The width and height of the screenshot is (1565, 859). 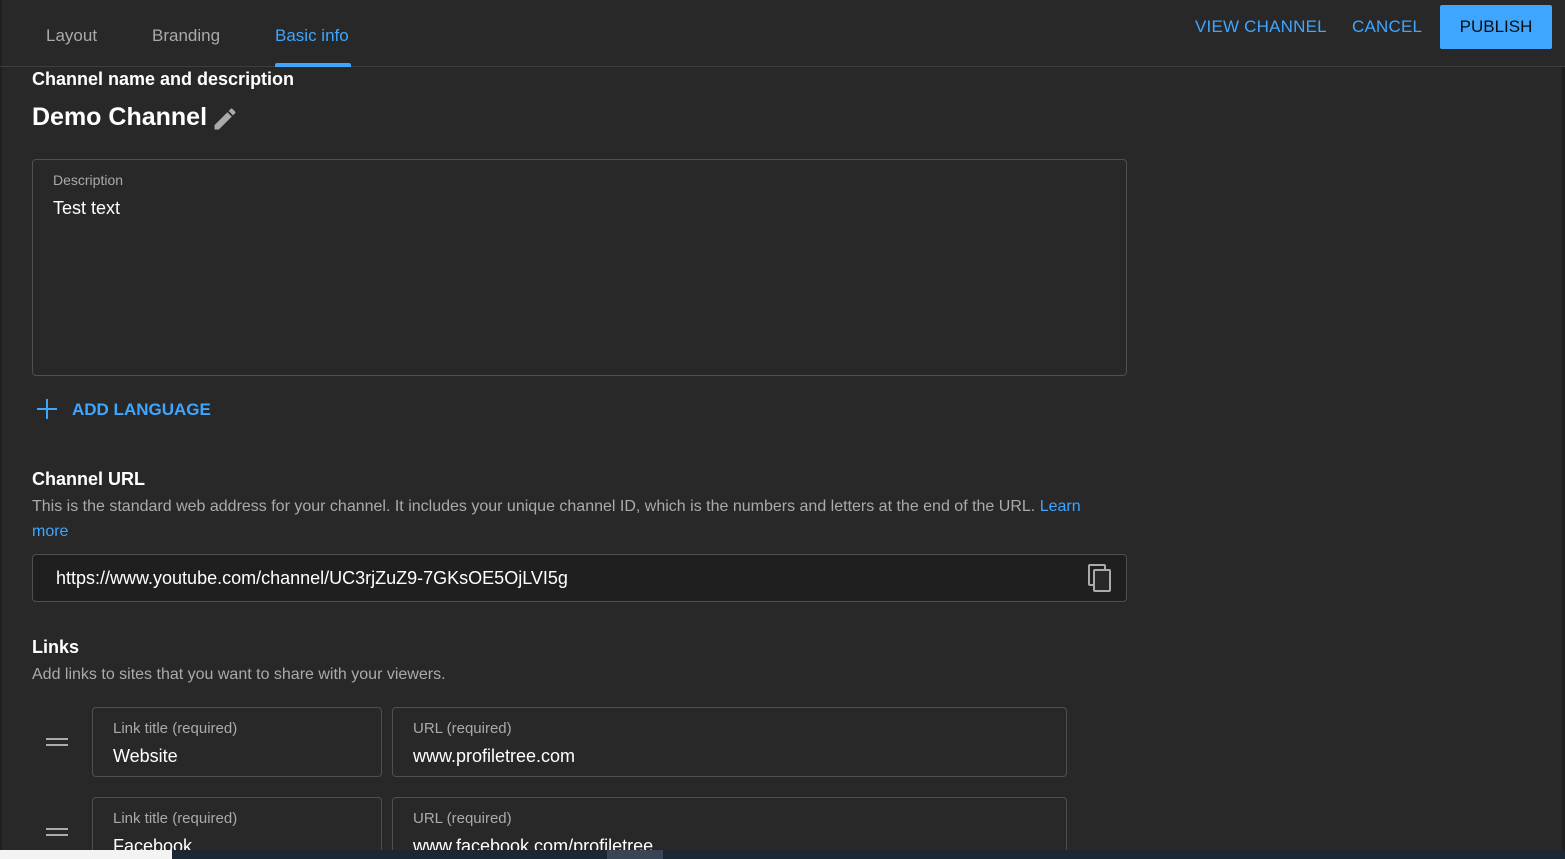 I want to click on tab-branding: Branding, so click(x=186, y=33).